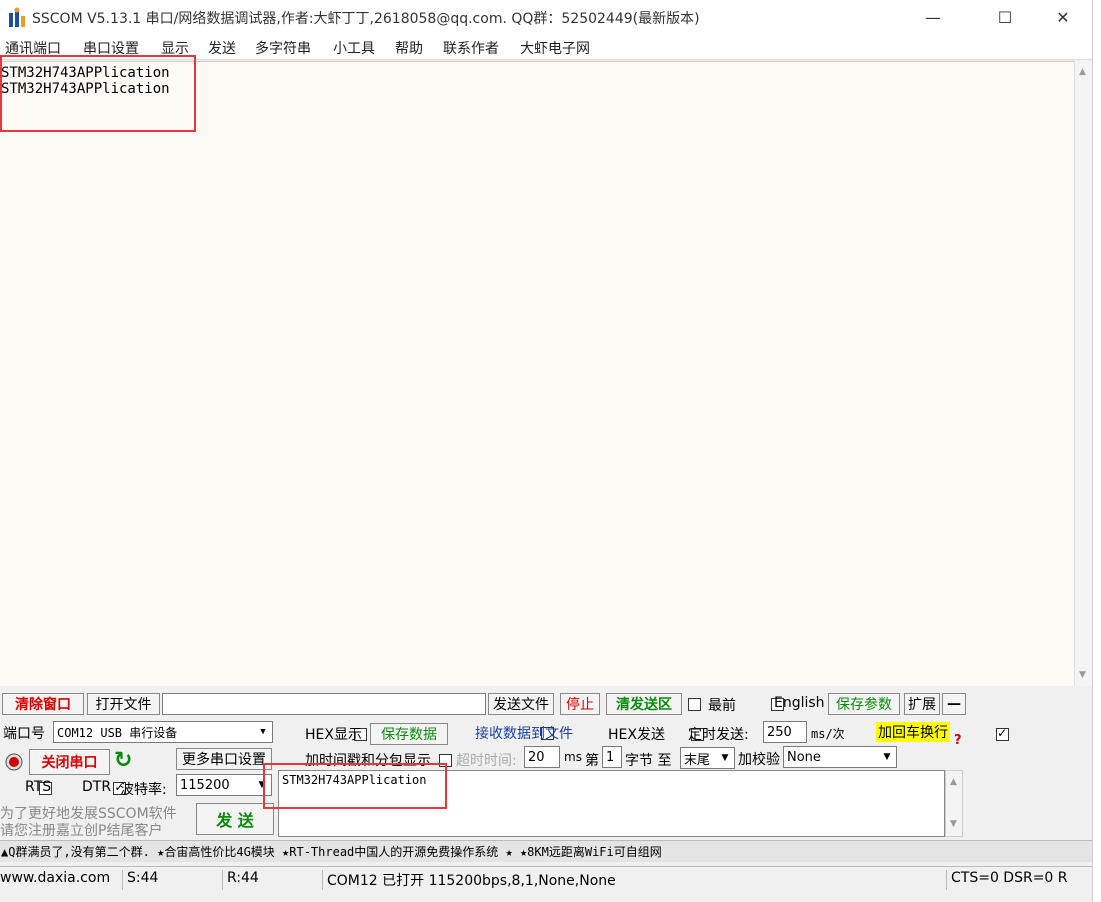 This screenshot has height=902, width=1101. I want to click on baud-select: 115200 ▼, so click(224, 785).